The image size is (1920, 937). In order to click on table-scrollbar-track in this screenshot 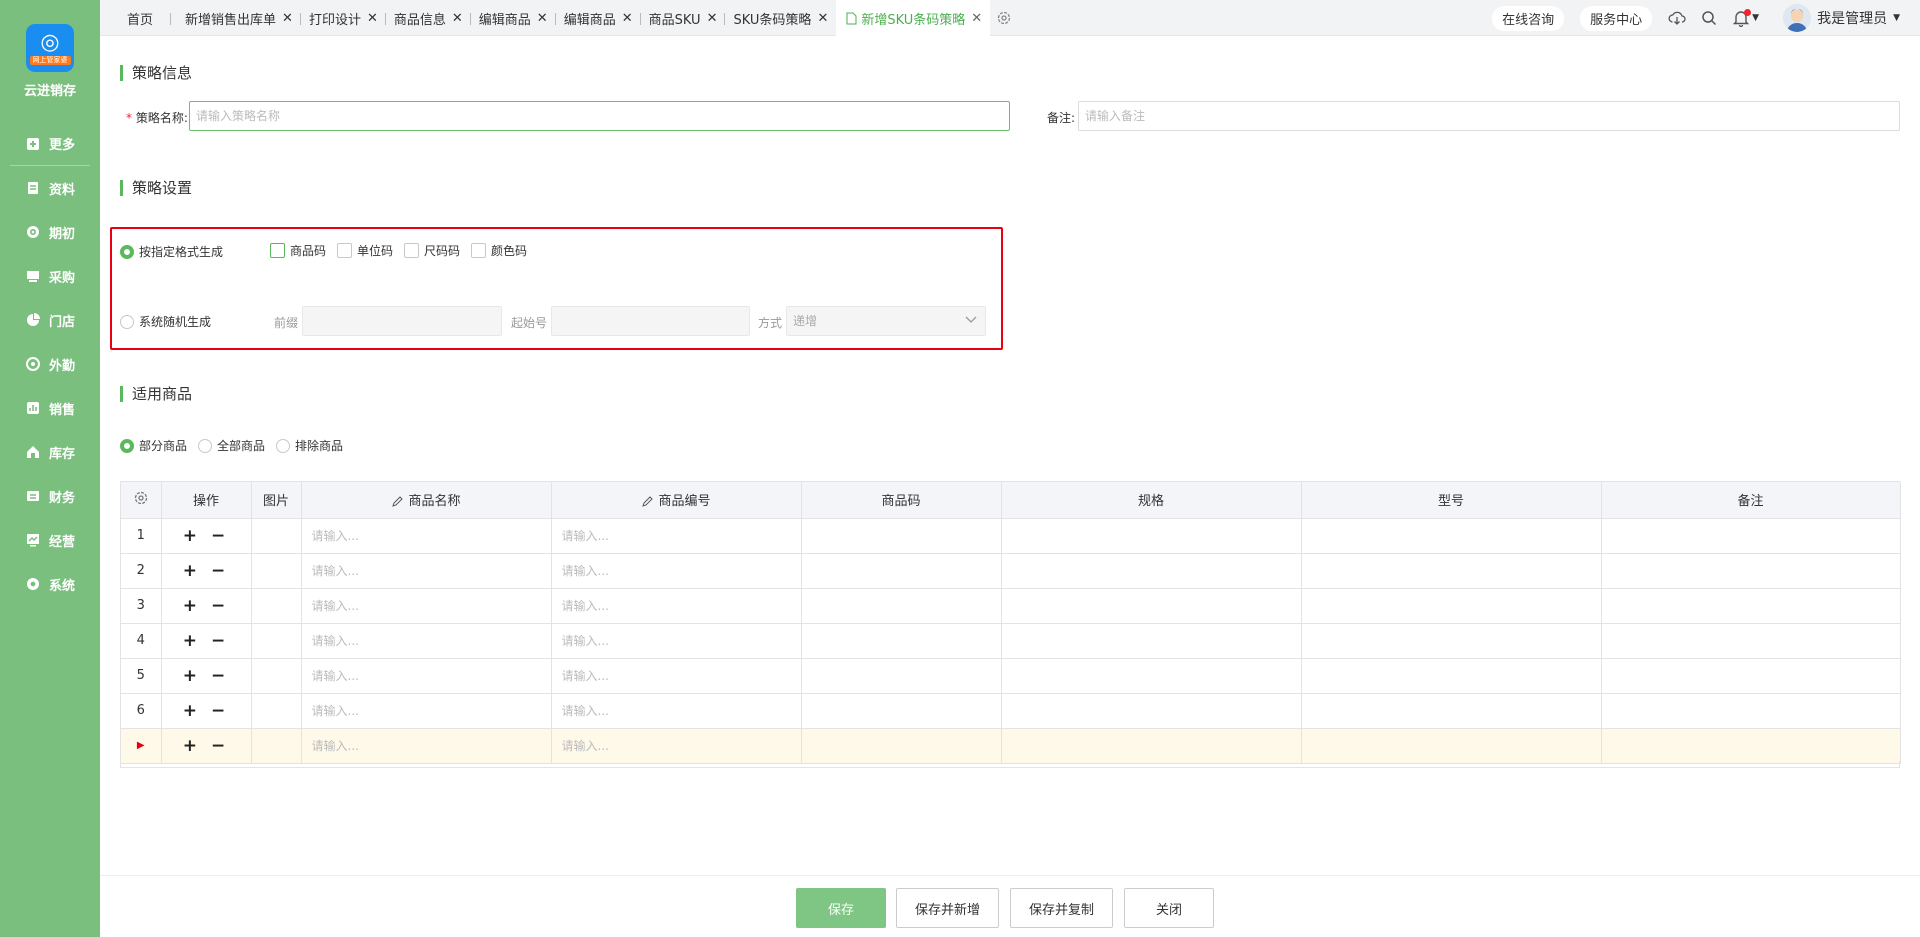, I will do `click(1010, 764)`.